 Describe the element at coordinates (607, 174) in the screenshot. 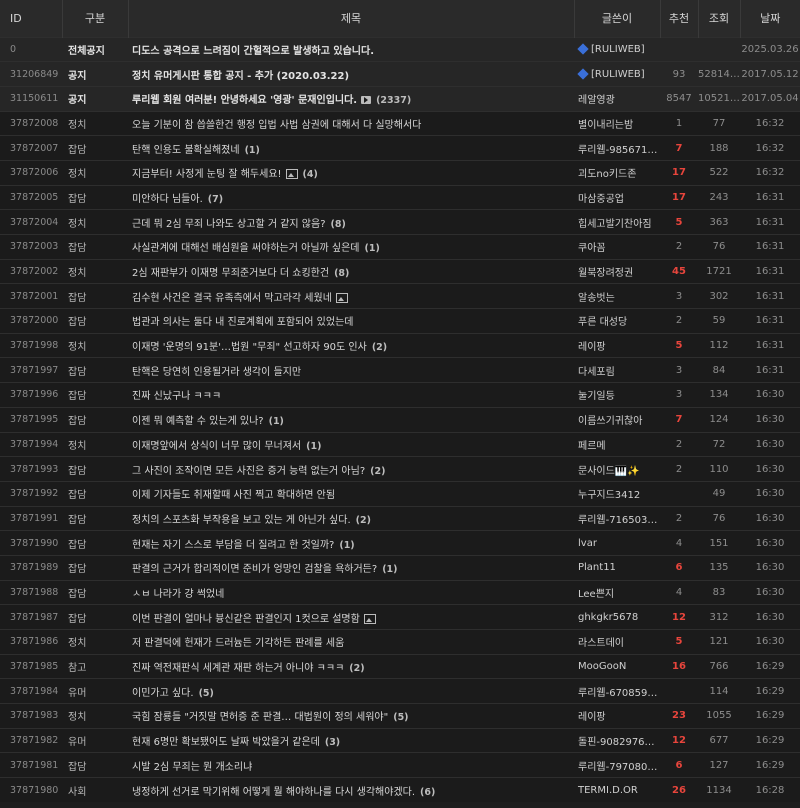

I see `post-writer: 괴도no키드존` at that location.